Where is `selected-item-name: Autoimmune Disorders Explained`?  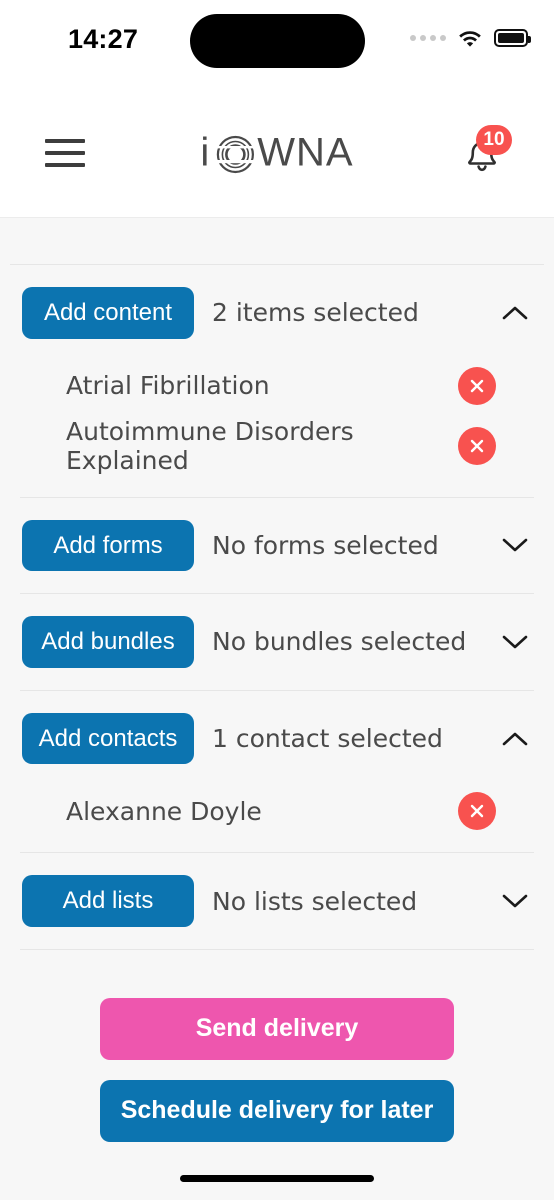
selected-item-name: Autoimmune Disorders Explained is located at coordinates (210, 445).